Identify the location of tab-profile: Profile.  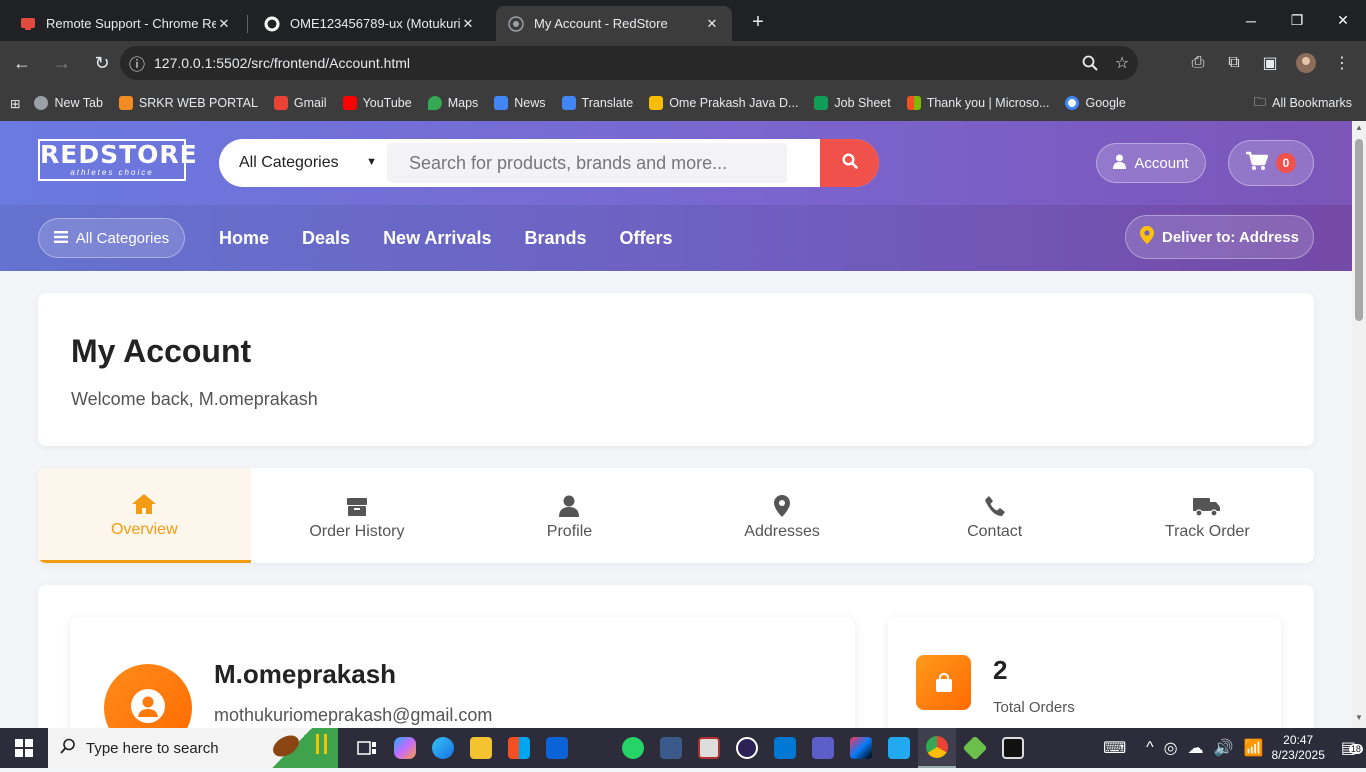
(569, 515).